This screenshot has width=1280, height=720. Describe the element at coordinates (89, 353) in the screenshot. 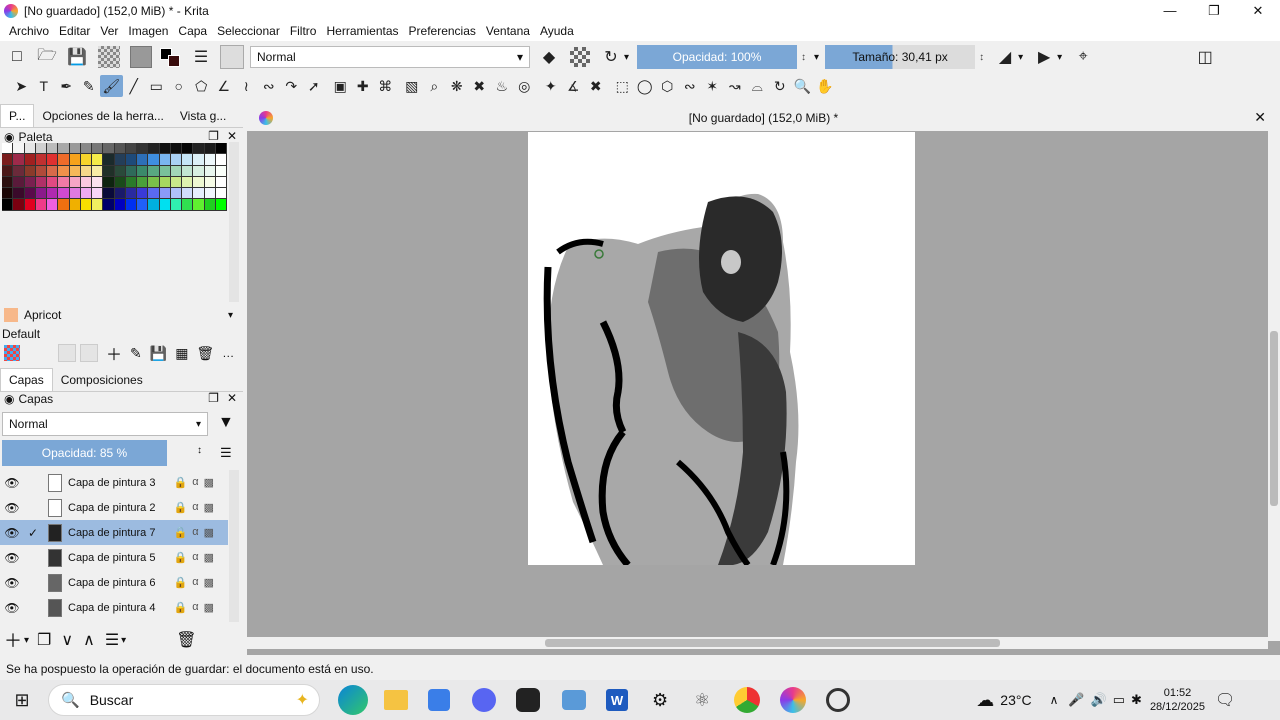

I see `swatch-slot` at that location.